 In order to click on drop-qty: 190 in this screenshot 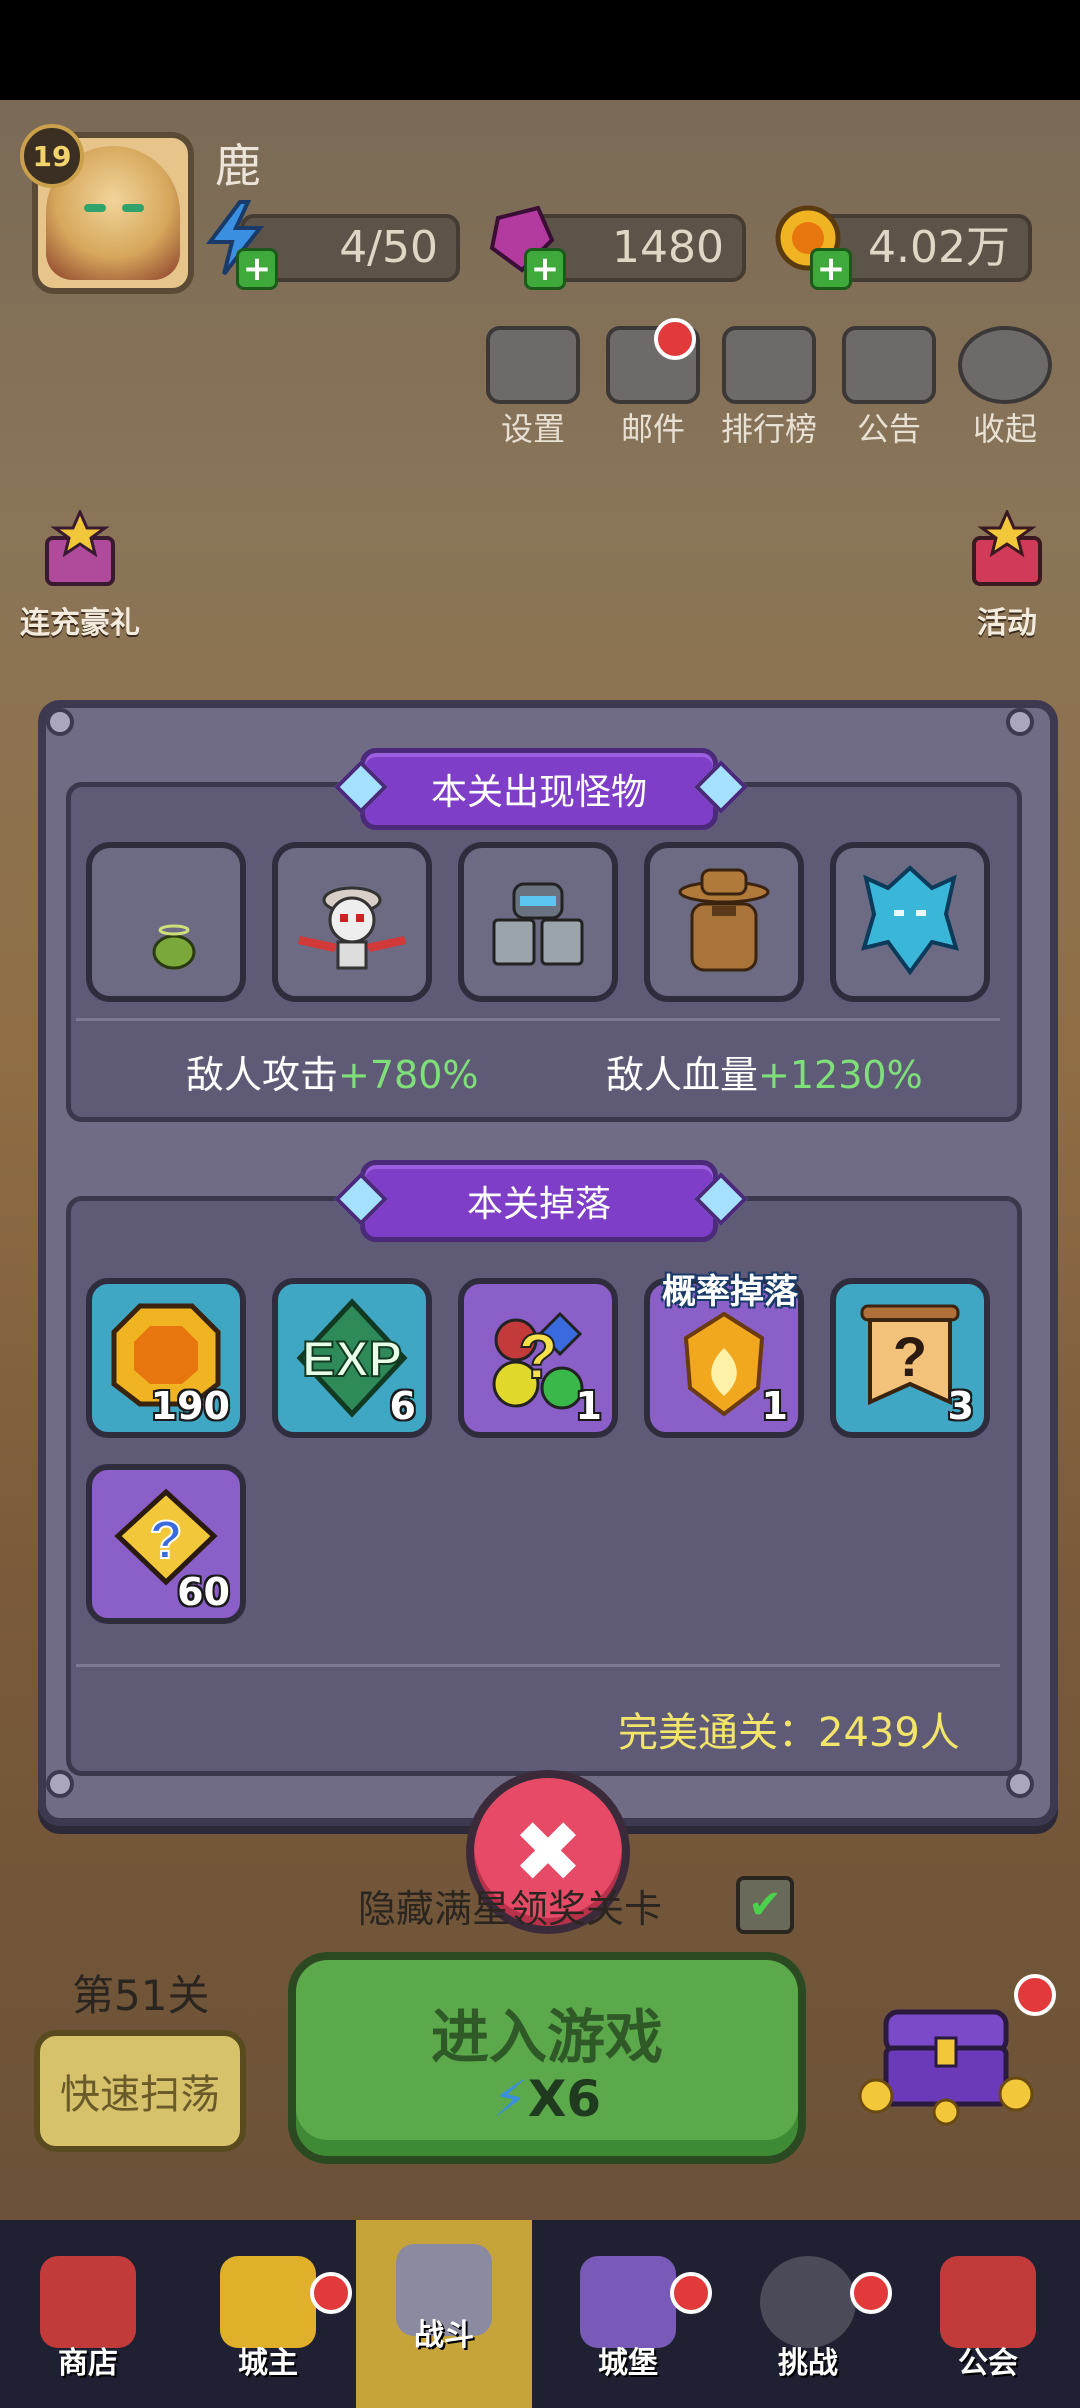, I will do `click(190, 1406)`.